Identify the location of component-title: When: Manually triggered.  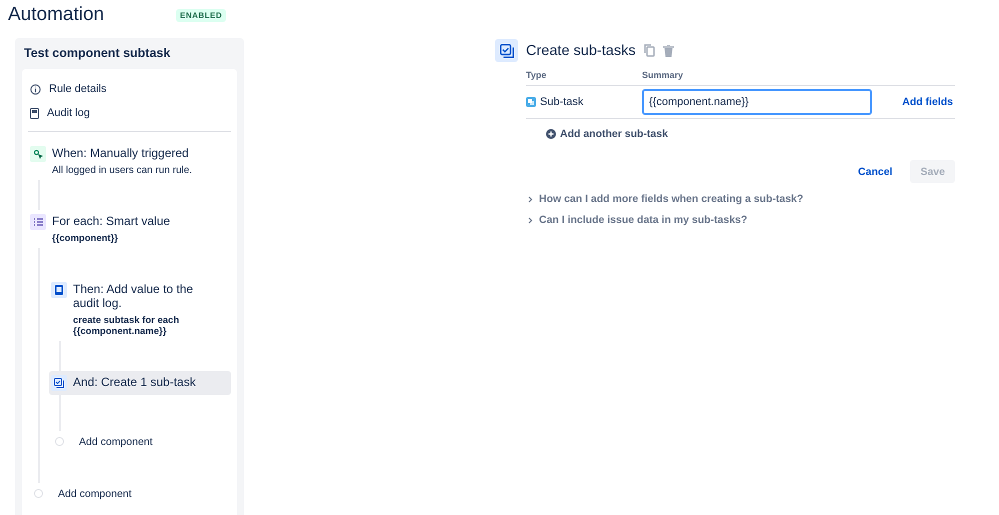
(121, 153).